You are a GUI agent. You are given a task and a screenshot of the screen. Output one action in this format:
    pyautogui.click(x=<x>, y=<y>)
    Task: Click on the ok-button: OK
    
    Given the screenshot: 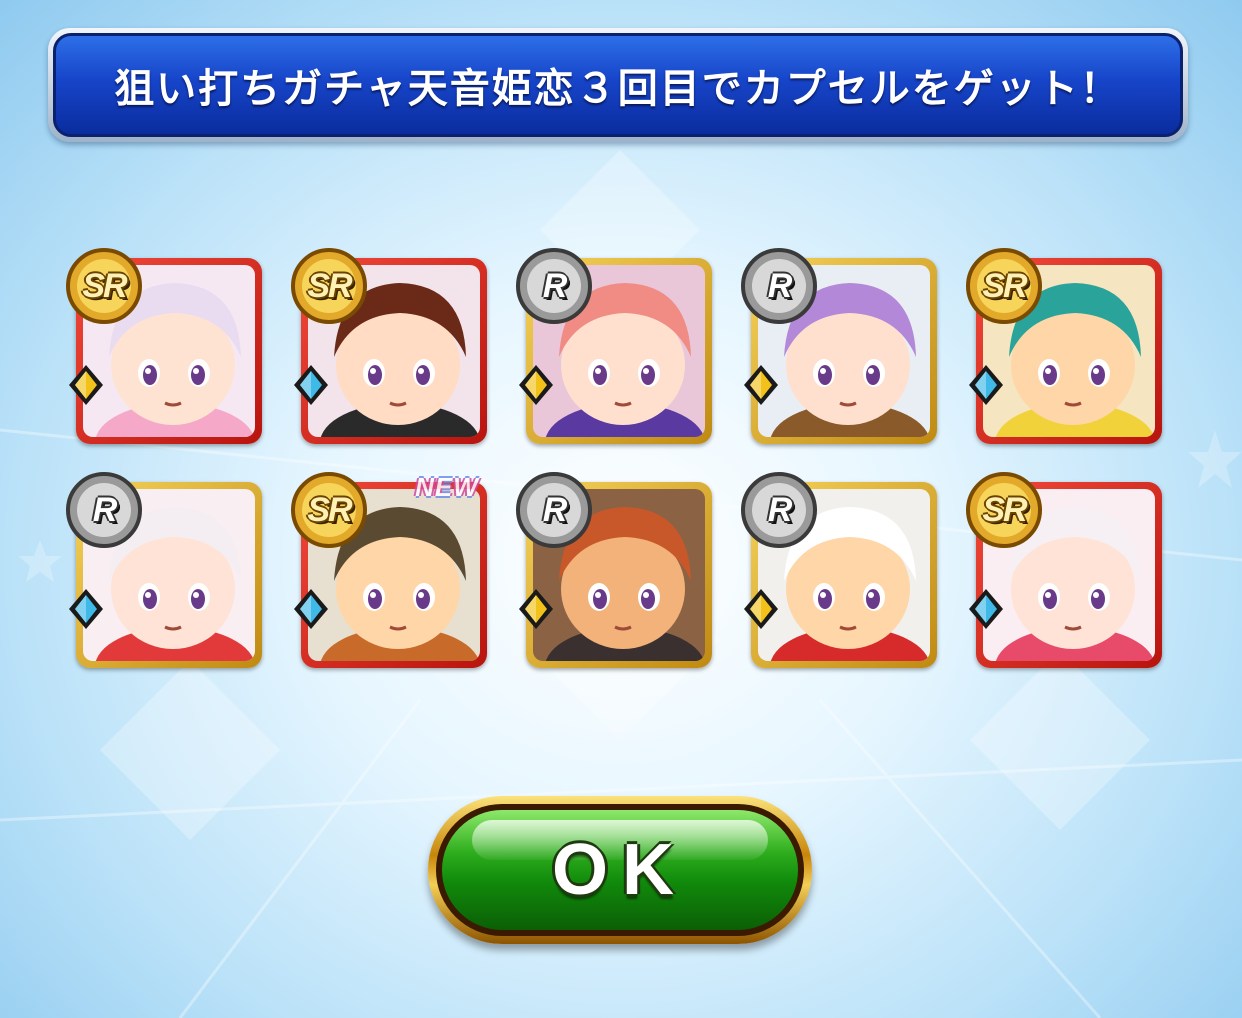 What is the action you would take?
    pyautogui.click(x=620, y=870)
    